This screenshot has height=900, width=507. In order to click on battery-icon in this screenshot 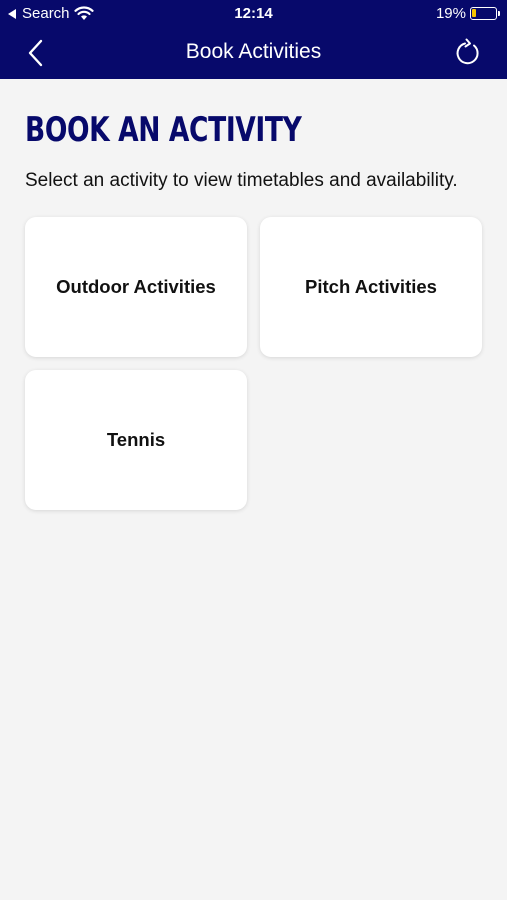, I will do `click(485, 13)`.